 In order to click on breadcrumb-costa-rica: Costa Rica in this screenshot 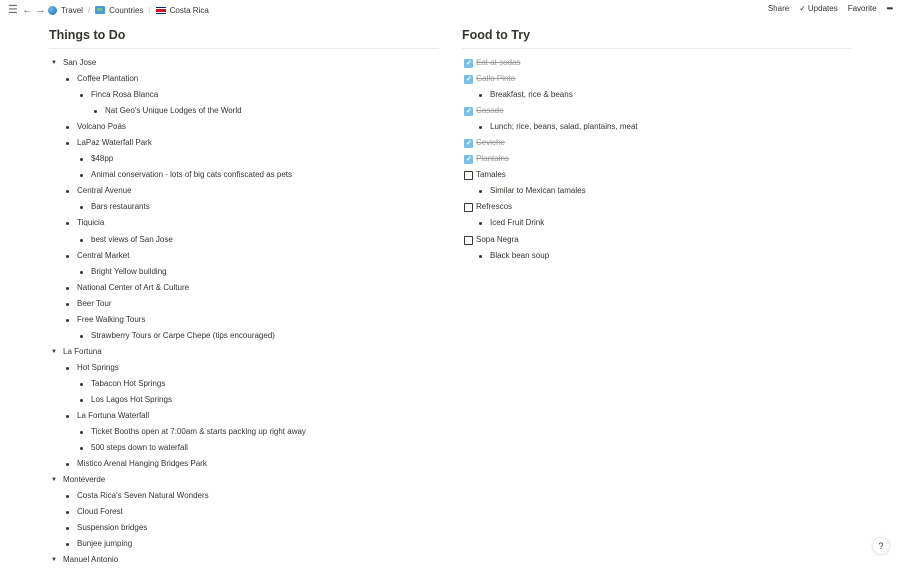, I will do `click(182, 10)`.